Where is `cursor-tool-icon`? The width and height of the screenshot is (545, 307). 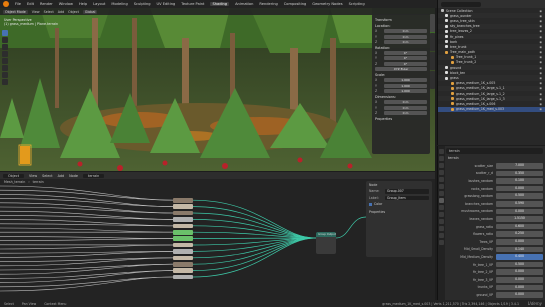 cursor-tool-icon is located at coordinates (5, 40).